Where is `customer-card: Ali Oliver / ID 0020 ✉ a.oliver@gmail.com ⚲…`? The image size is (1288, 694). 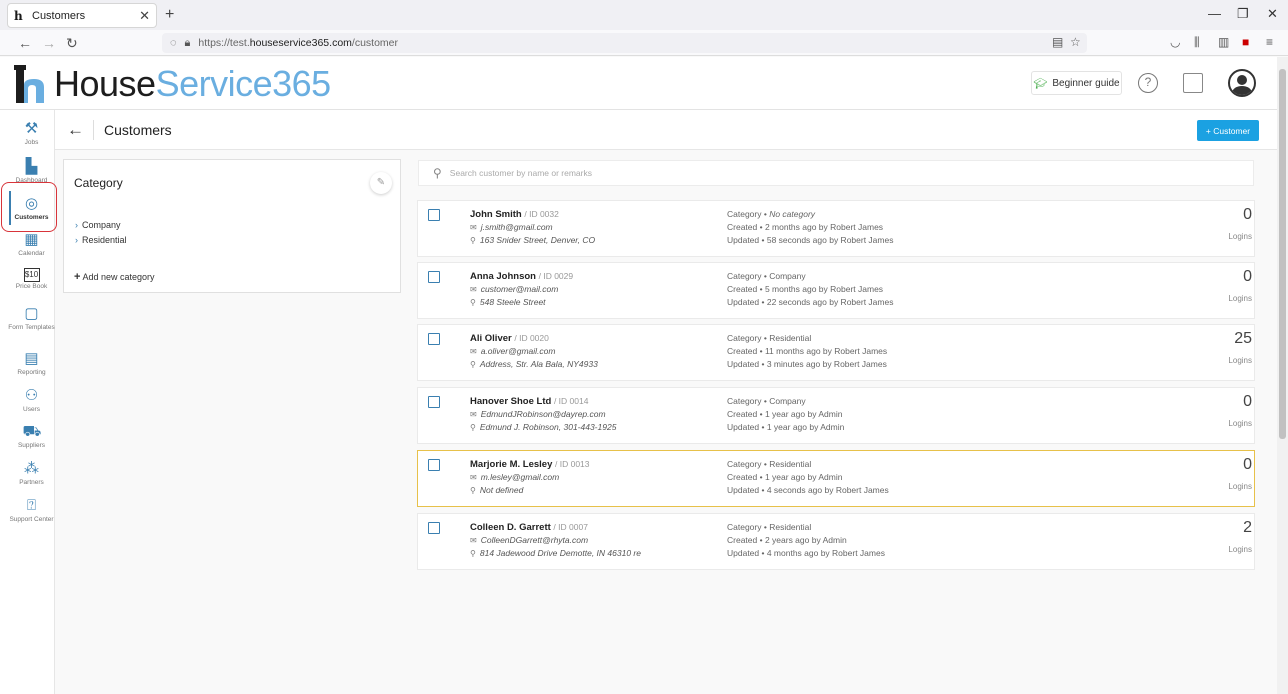 customer-card: Ali Oliver / ID 0020 ✉ a.oliver@gmail.com ⚲… is located at coordinates (836, 352).